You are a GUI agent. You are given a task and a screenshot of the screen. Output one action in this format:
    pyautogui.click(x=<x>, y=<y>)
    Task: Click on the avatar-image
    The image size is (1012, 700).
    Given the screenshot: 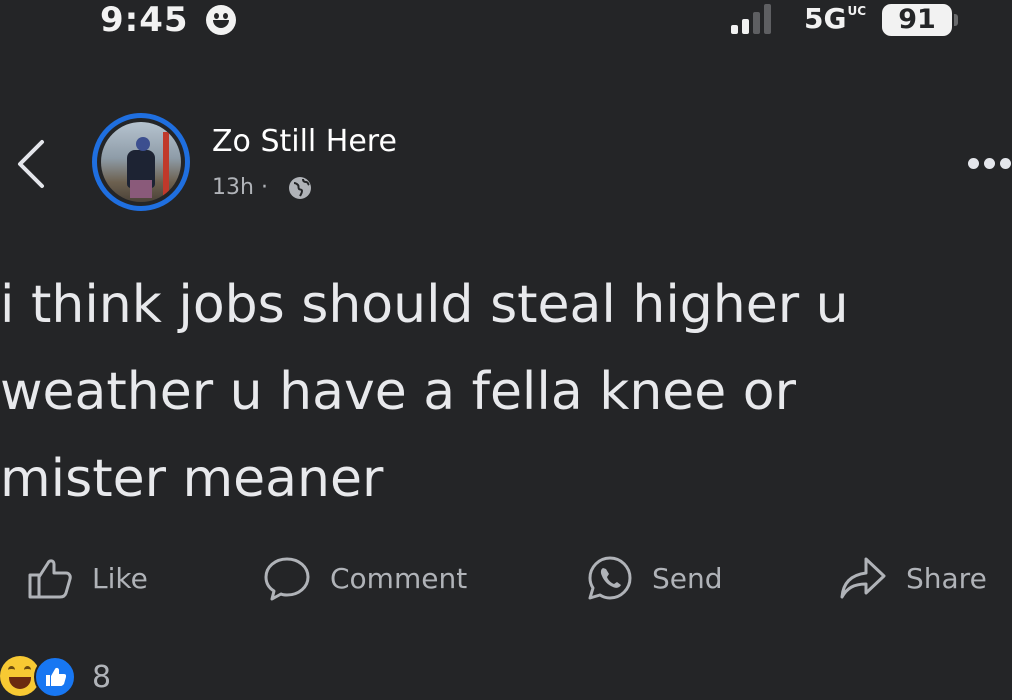 What is the action you would take?
    pyautogui.click(x=141, y=162)
    